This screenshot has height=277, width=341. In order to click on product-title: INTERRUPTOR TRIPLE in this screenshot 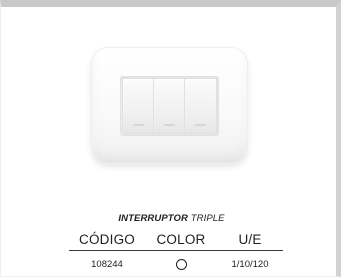, I will do `click(171, 218)`.